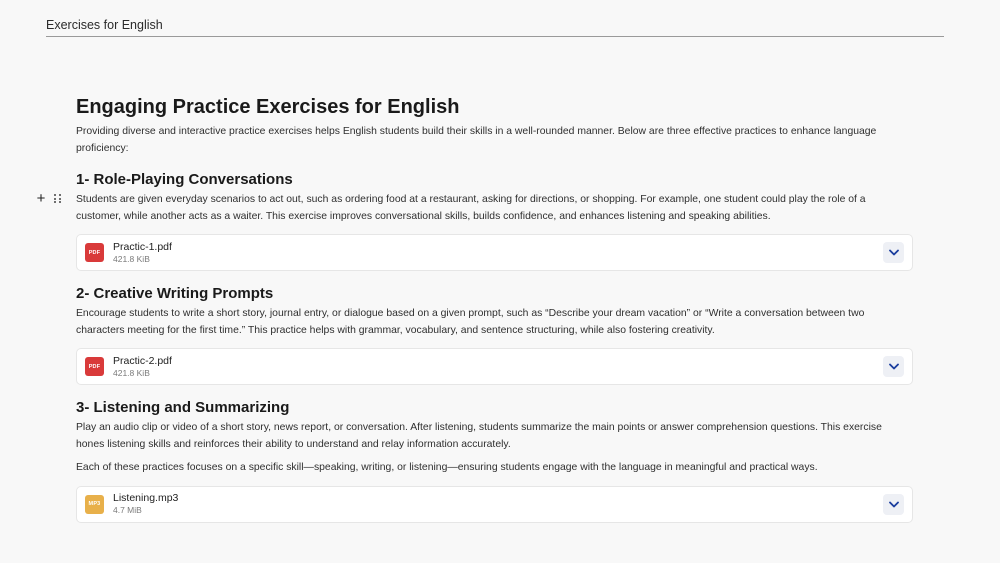 The width and height of the screenshot is (1000, 563). I want to click on file-name: Practic-1.pdf, so click(142, 246).